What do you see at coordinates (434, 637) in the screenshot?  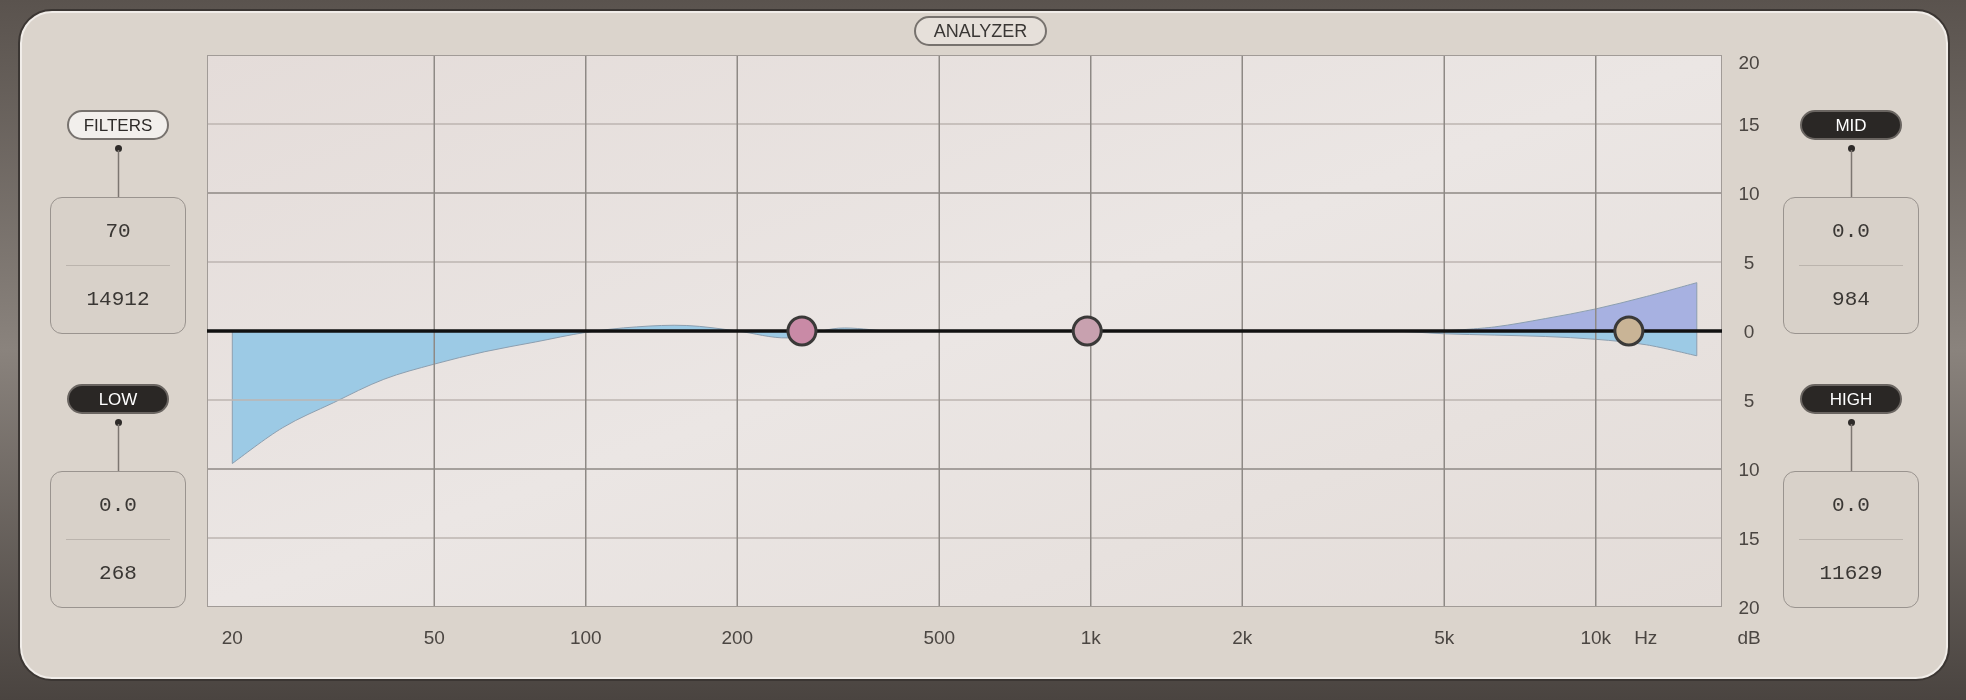 I see `axis-tick-label: 50` at bounding box center [434, 637].